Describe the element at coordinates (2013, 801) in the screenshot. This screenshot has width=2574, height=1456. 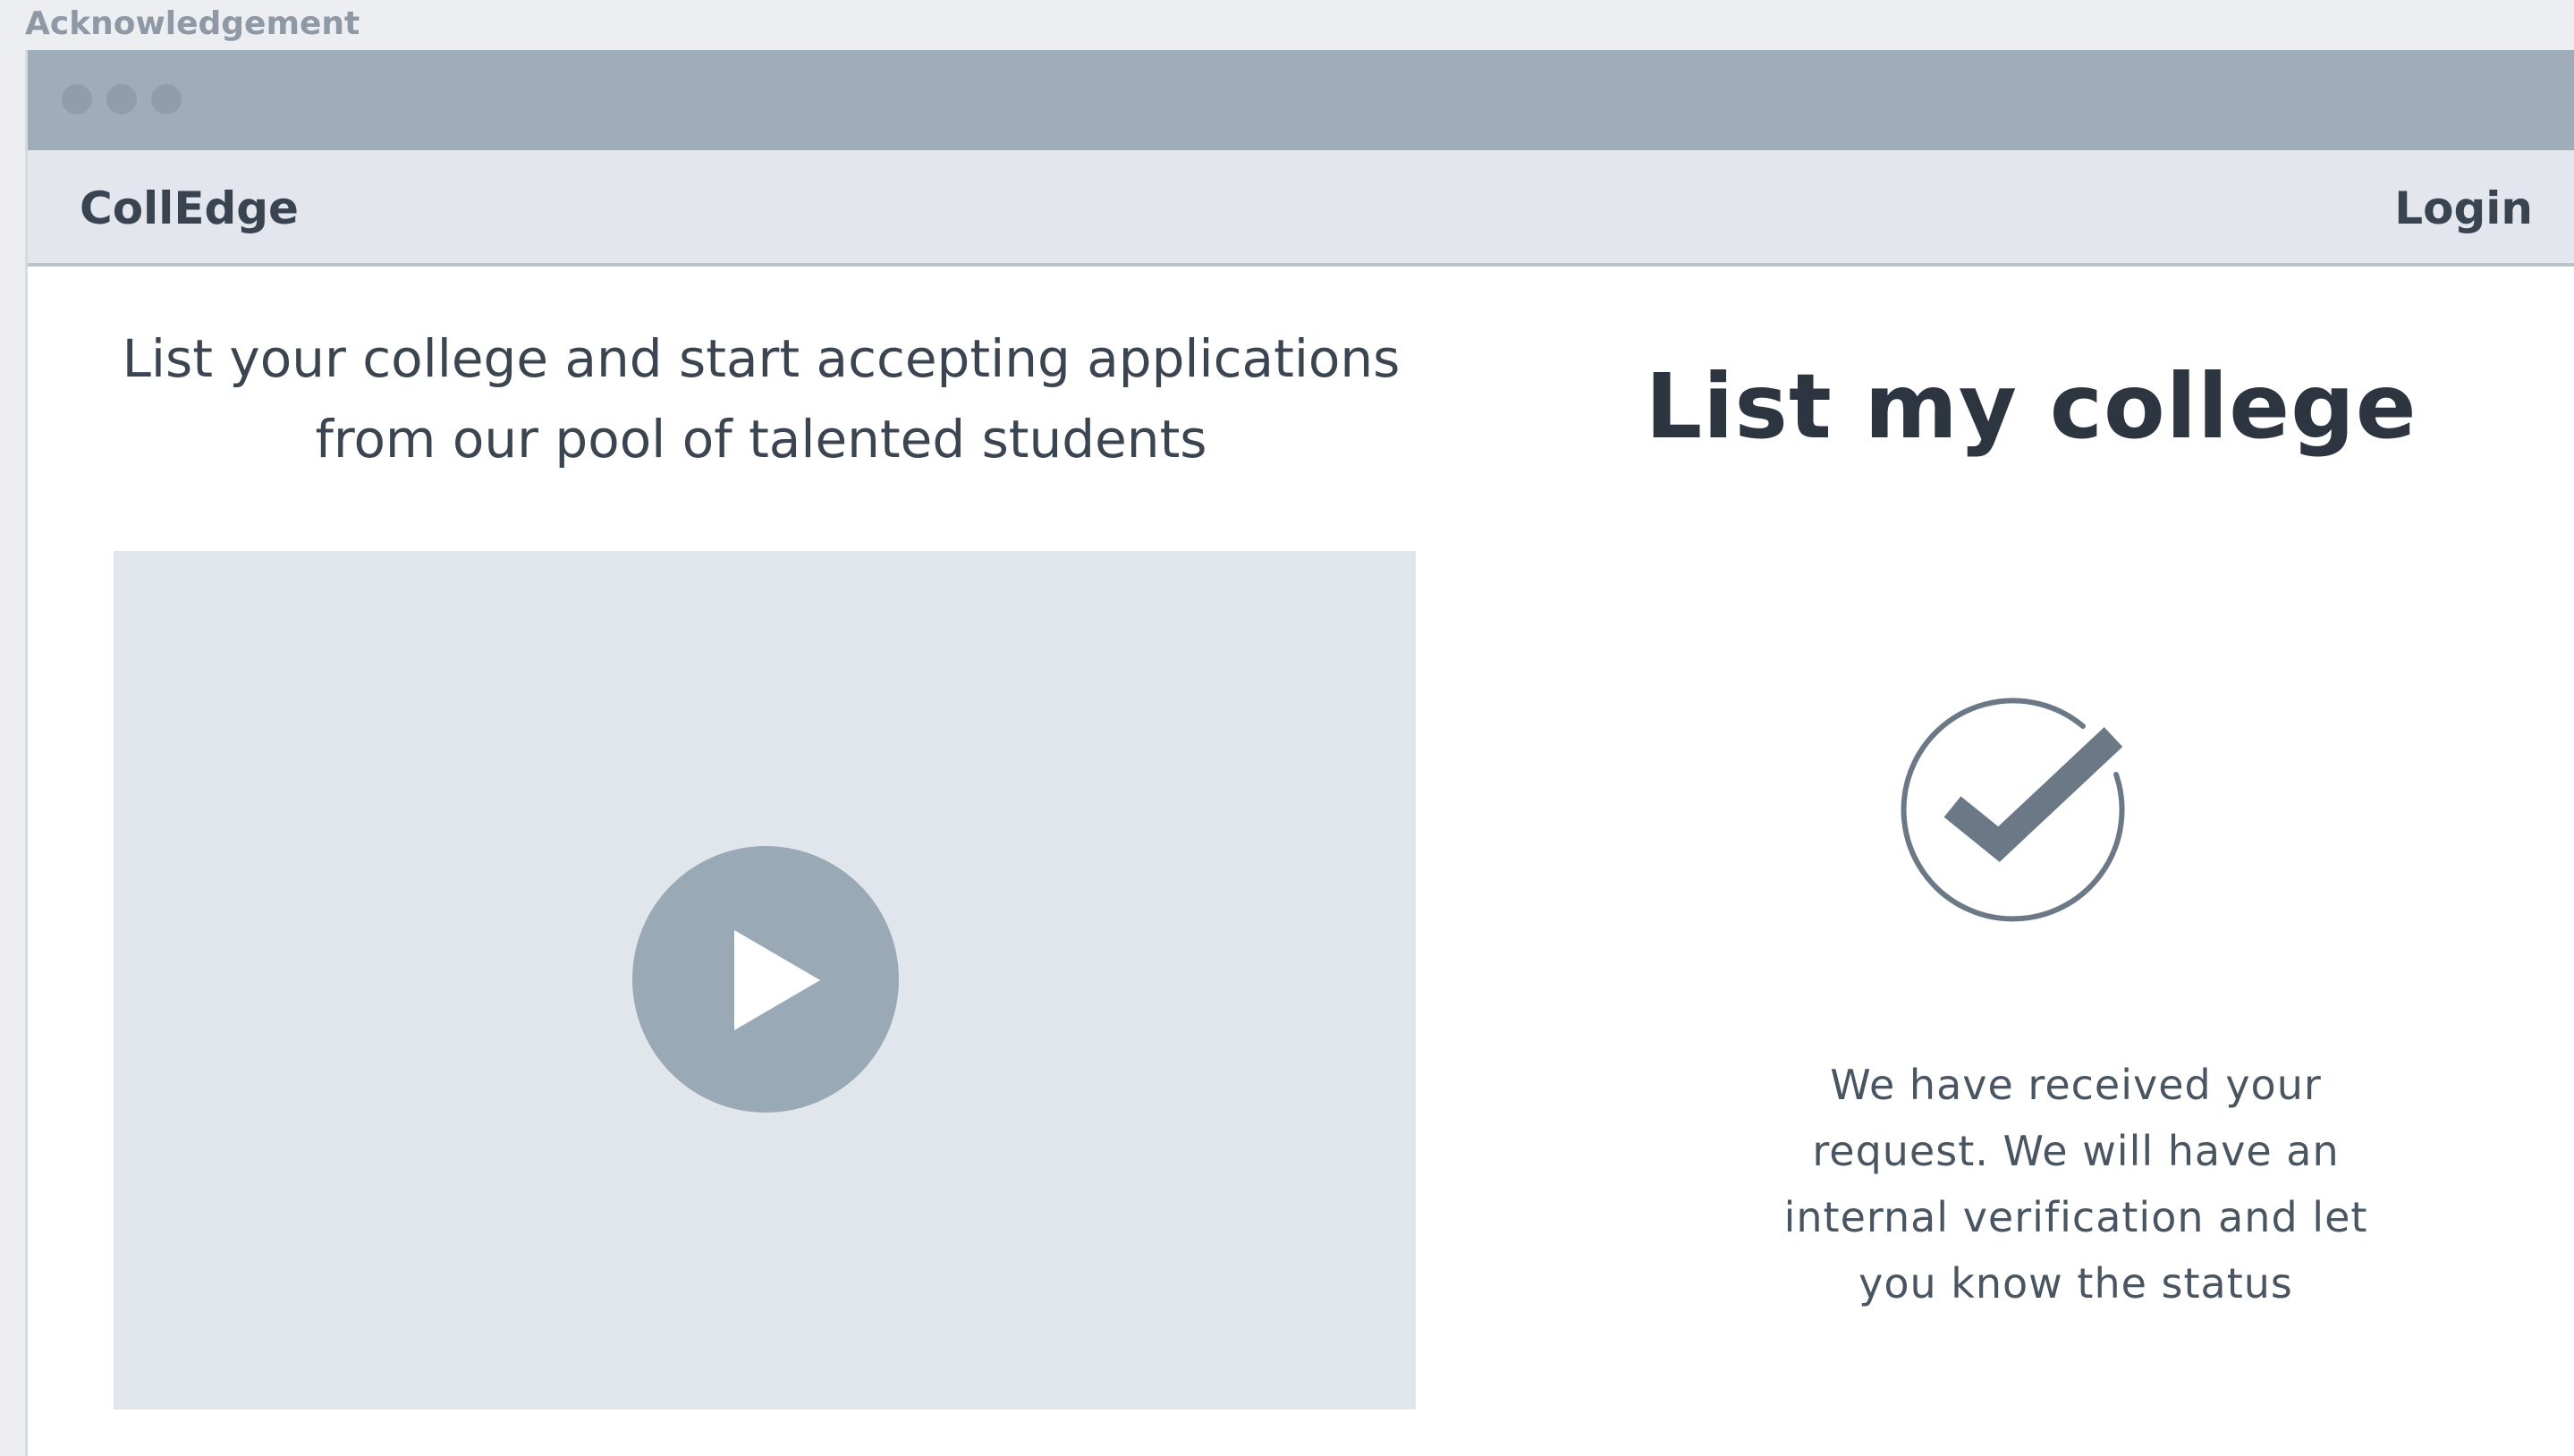
I see `check-circle-icon` at that location.